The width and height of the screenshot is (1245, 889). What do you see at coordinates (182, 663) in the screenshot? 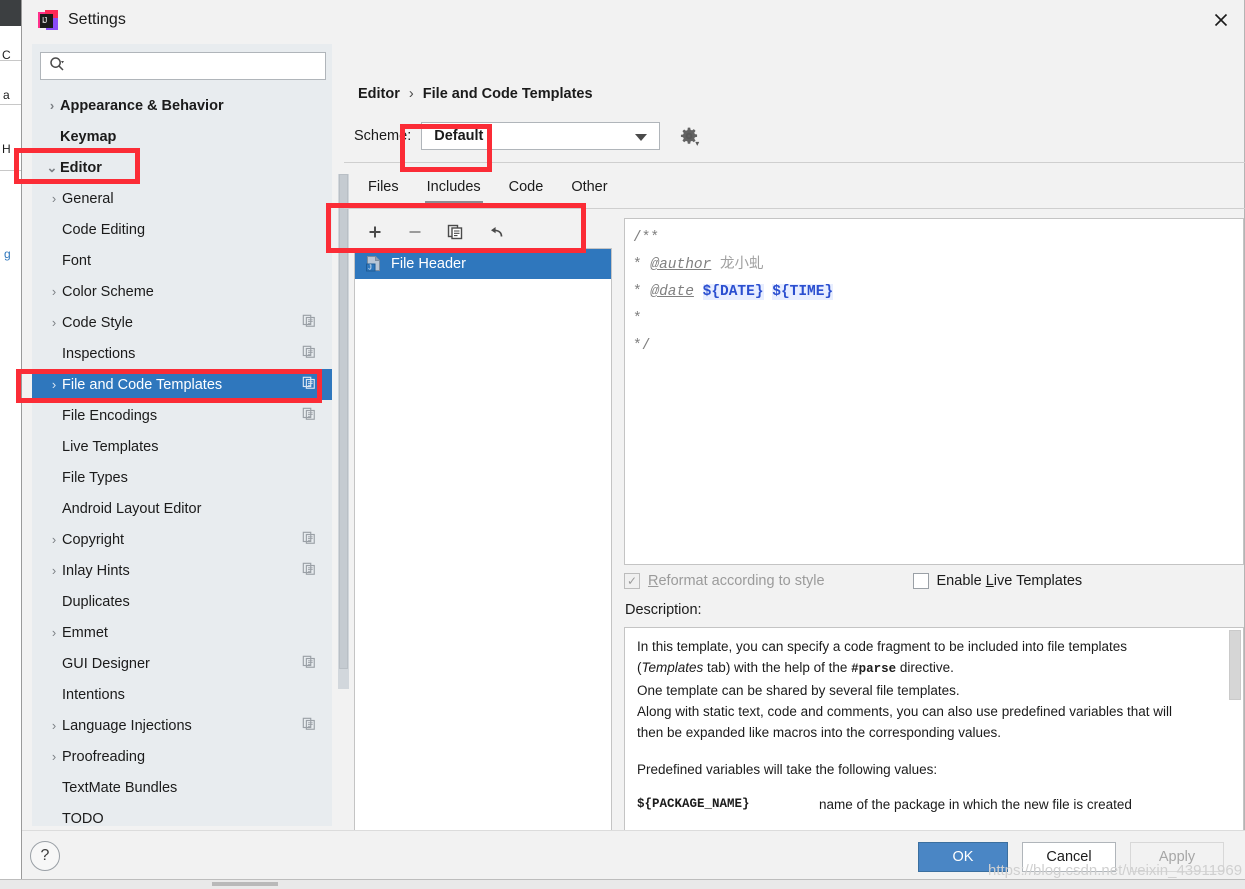
I see `sidebar-item-gui-designer: ›GUI Designer` at bounding box center [182, 663].